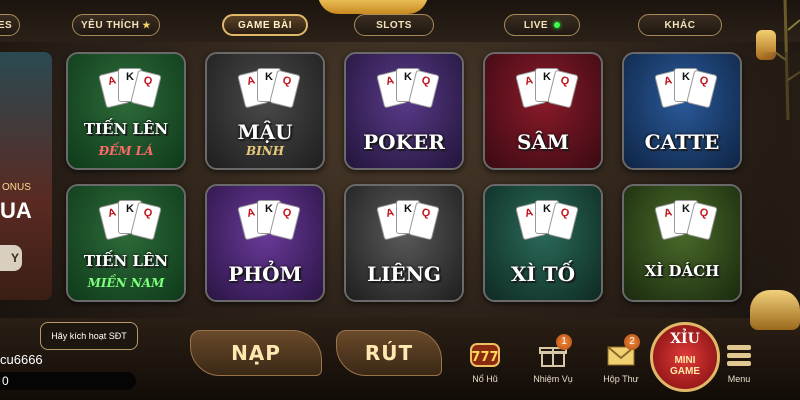 The width and height of the screenshot is (800, 400). Describe the element at coordinates (682, 111) in the screenshot. I see `game-tile: A K Q CATTE` at that location.